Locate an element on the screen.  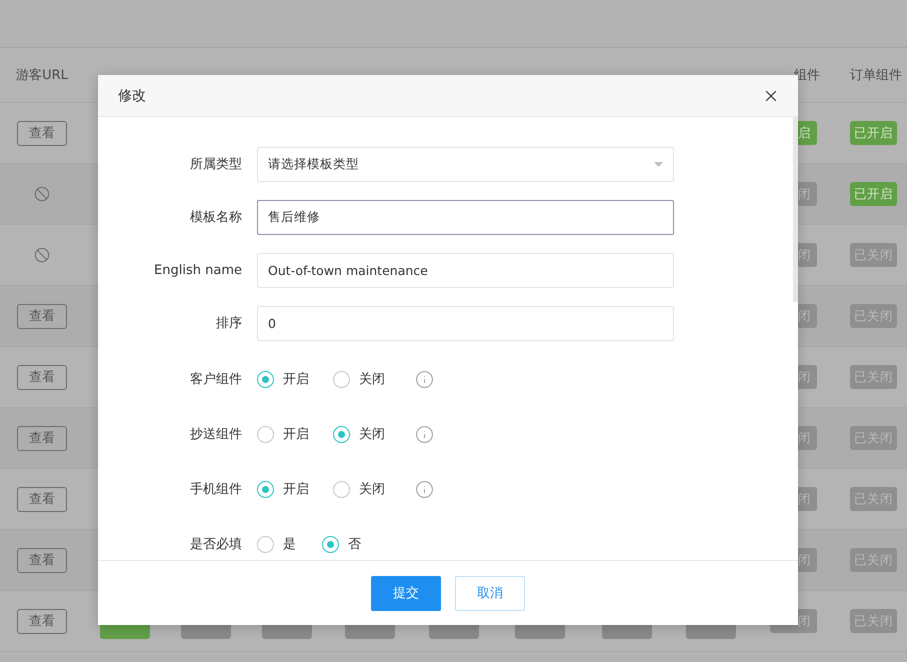
field-label: 模板名称 is located at coordinates (216, 217).